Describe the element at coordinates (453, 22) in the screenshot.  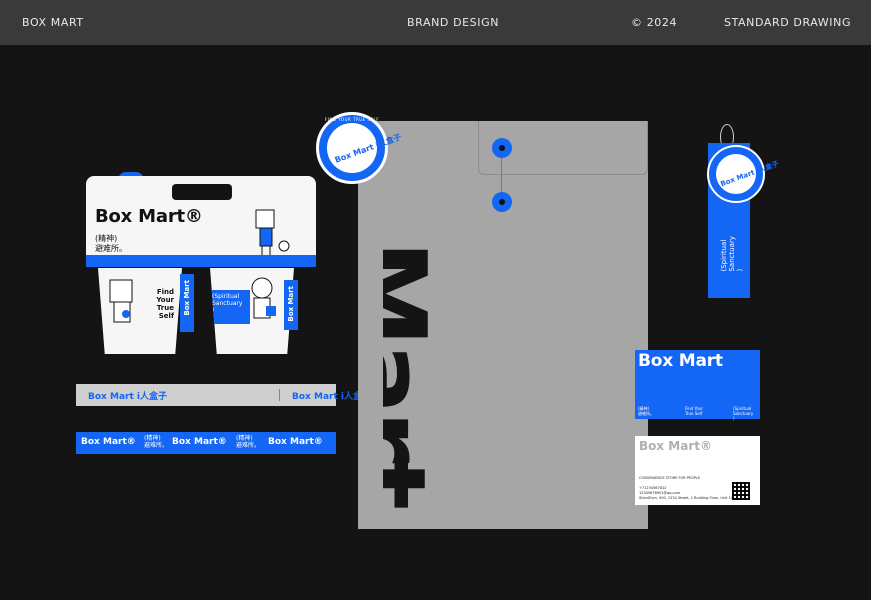
I see `section-title: BRAND DESIGN` at that location.